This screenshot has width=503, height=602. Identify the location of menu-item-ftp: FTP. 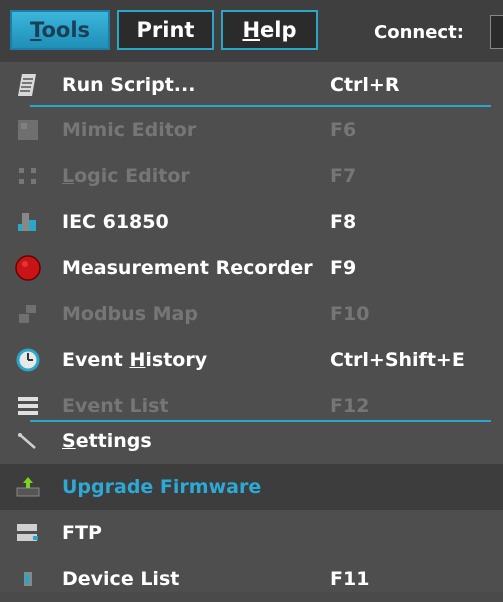
(251, 533).